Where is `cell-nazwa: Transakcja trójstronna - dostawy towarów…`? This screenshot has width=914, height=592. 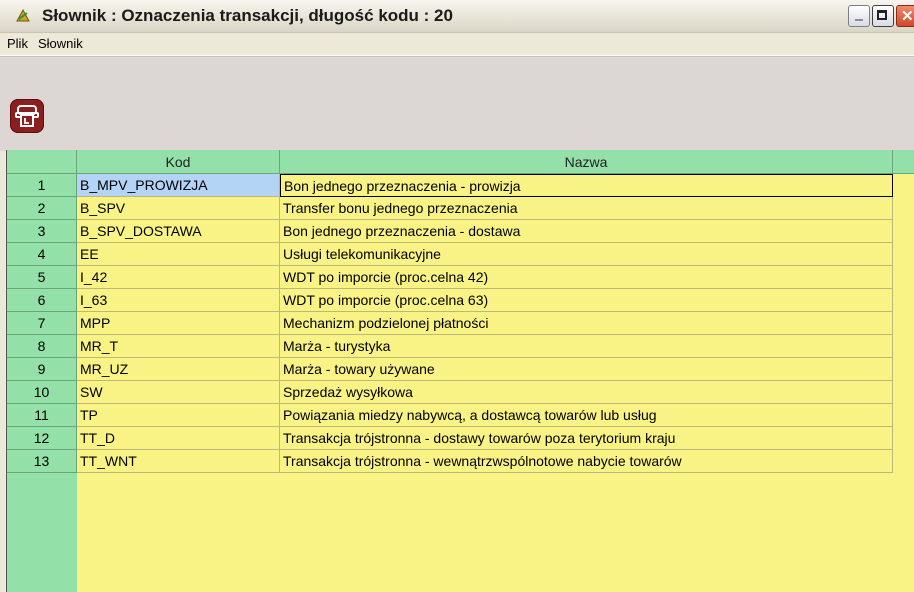 cell-nazwa: Transakcja trójstronna - dostawy towarów… is located at coordinates (586, 438).